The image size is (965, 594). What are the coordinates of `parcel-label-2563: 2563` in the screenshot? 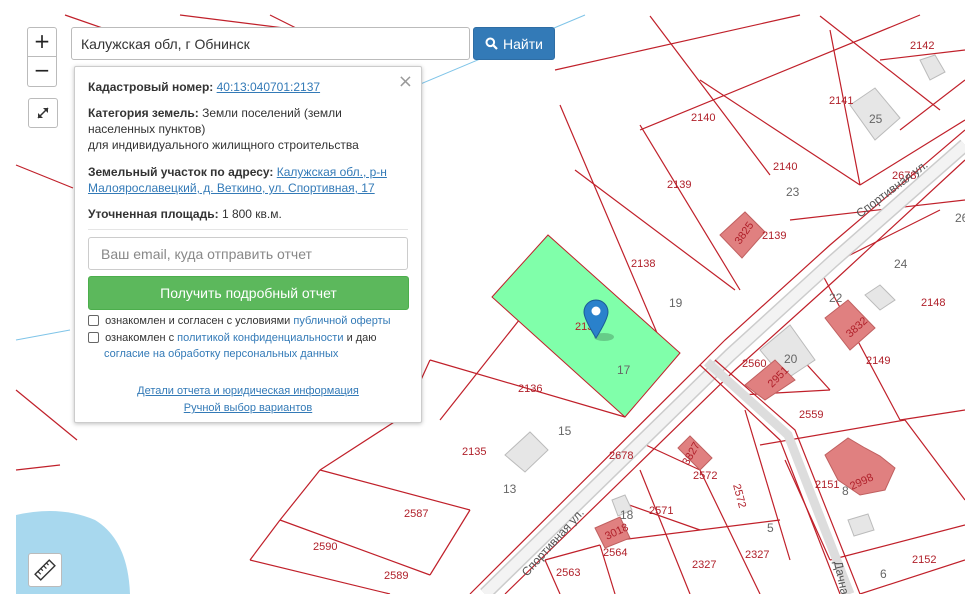 It's located at (568, 573).